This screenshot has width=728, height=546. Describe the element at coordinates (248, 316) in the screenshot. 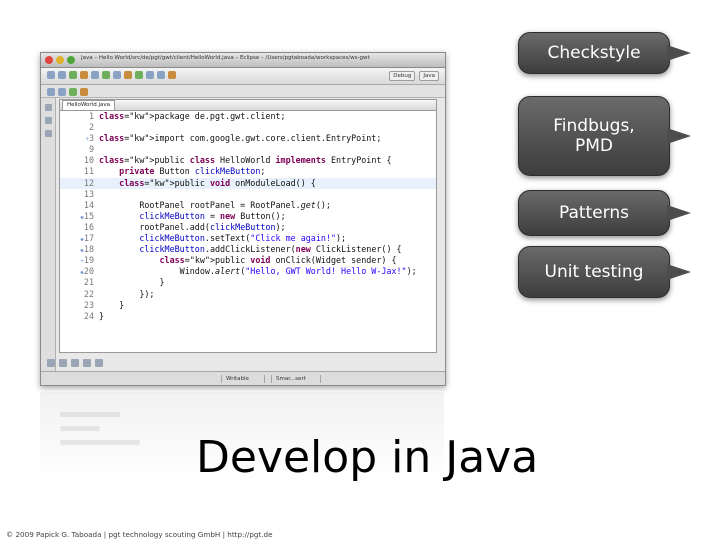

I see `code-line: 24}` at that location.